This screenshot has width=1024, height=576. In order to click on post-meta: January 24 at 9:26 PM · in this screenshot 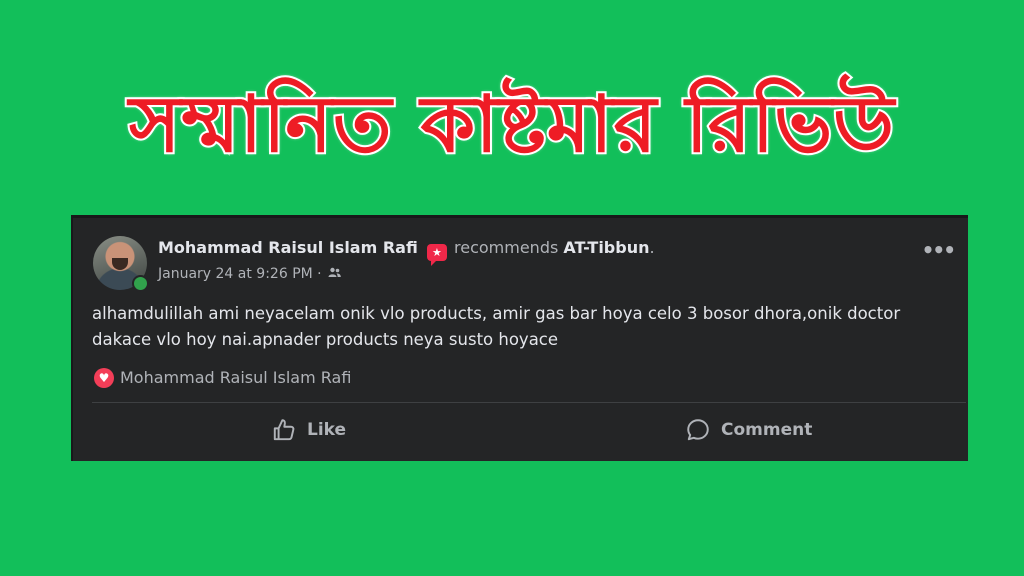, I will do `click(249, 274)`.